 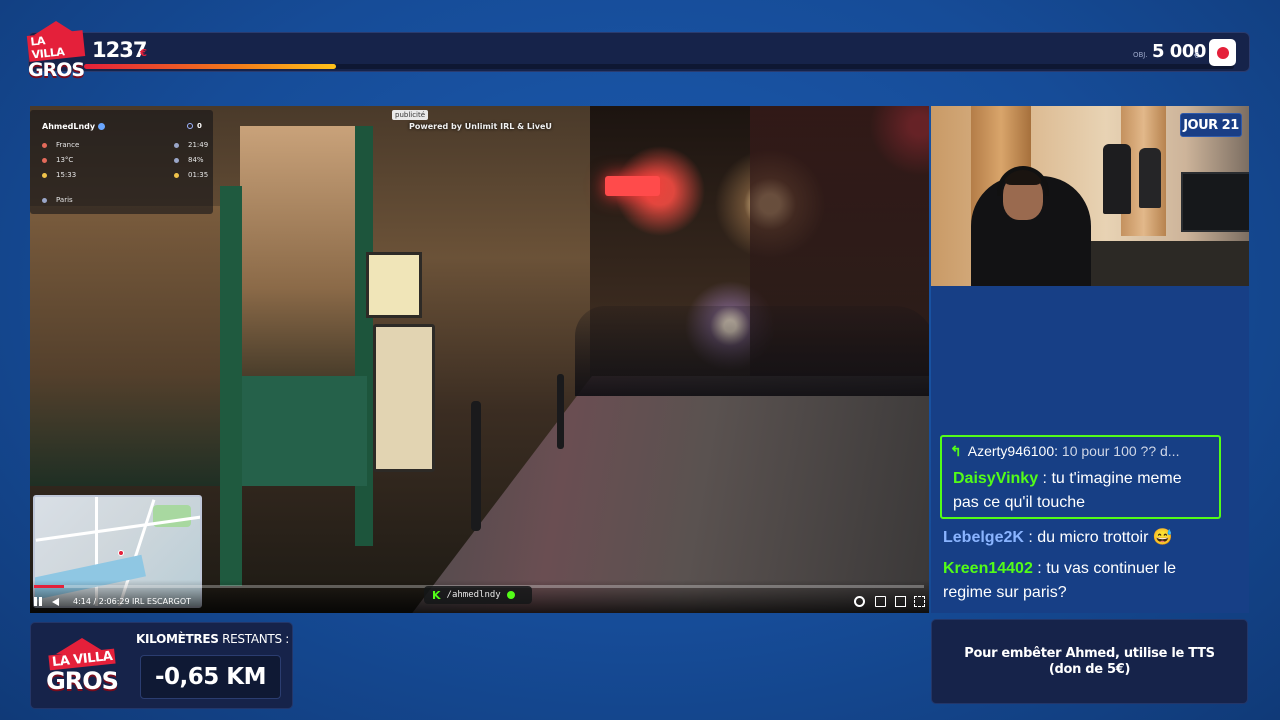 What do you see at coordinates (143, 53) in the screenshot?
I see `donation-count-unit: €` at bounding box center [143, 53].